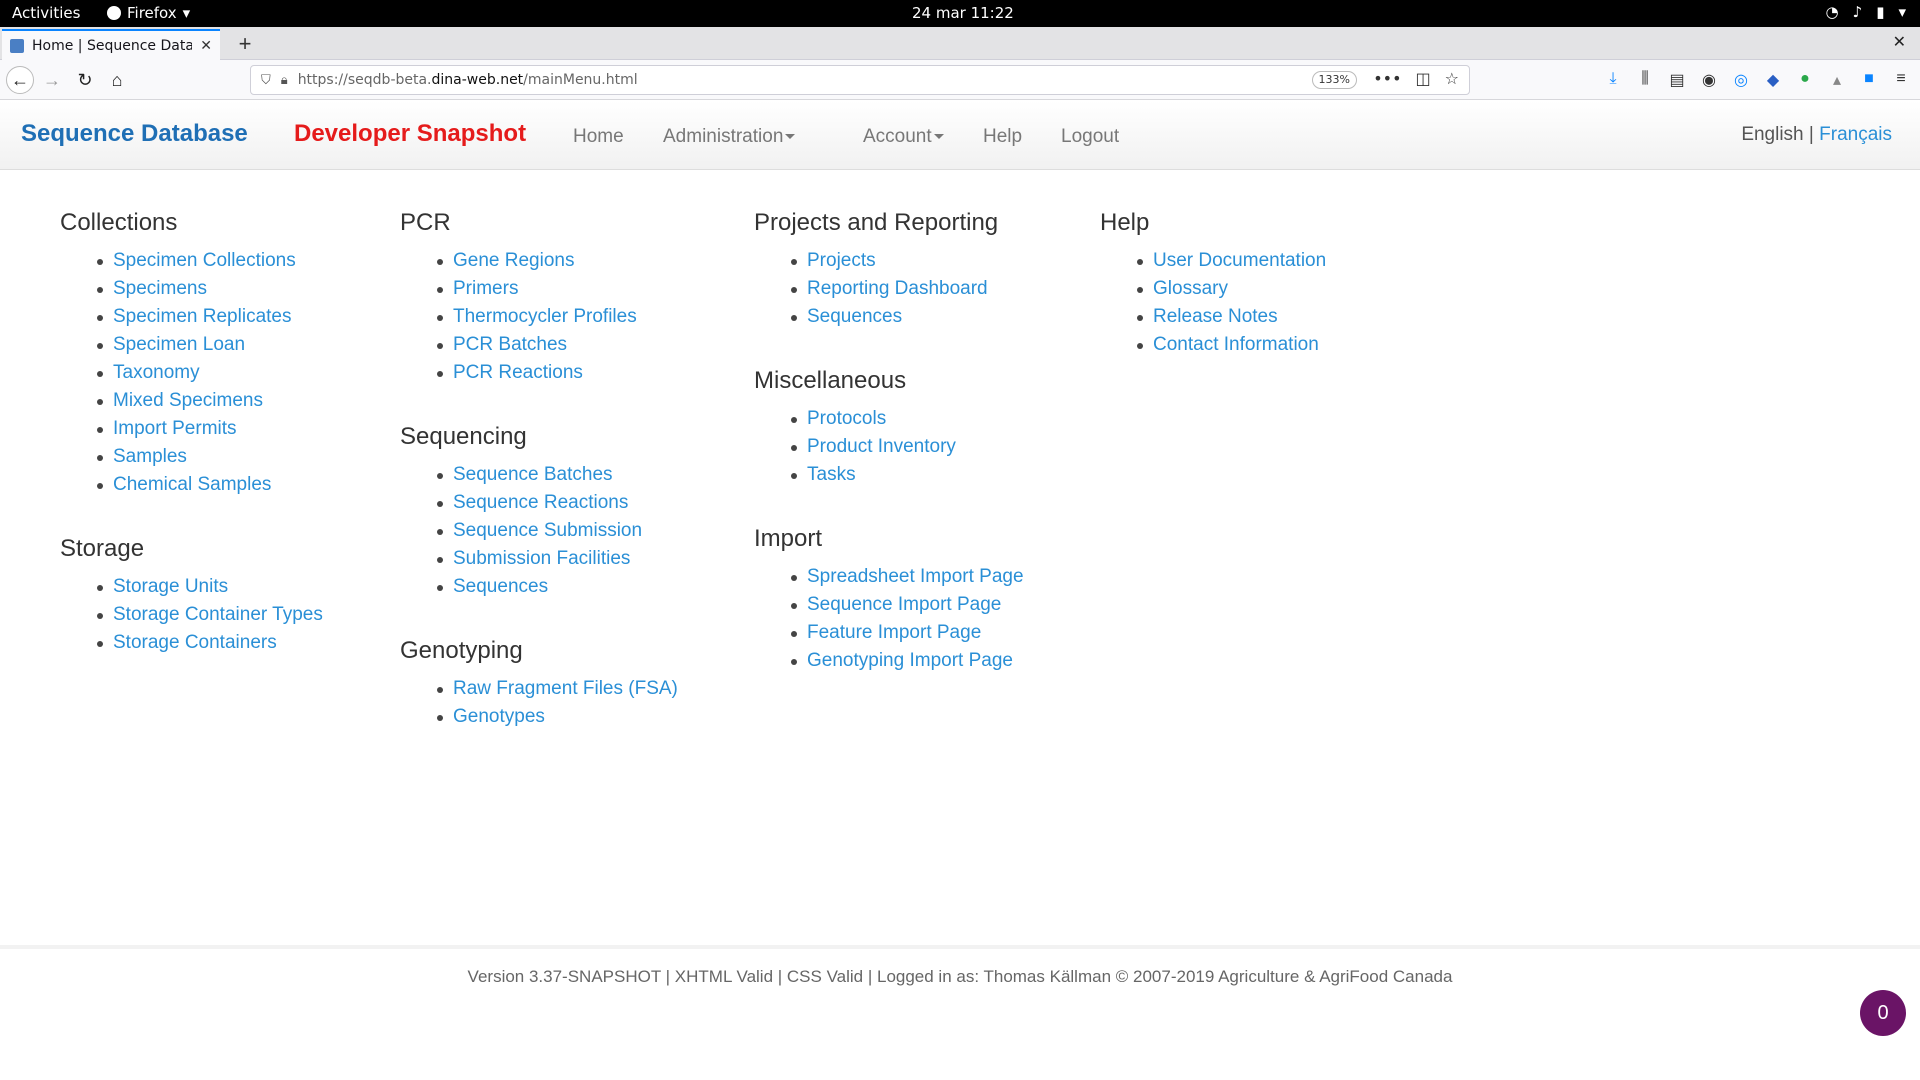  What do you see at coordinates (1866, 12) in the screenshot?
I see `system-tray: ◔ ♪ ▮ ▾` at bounding box center [1866, 12].